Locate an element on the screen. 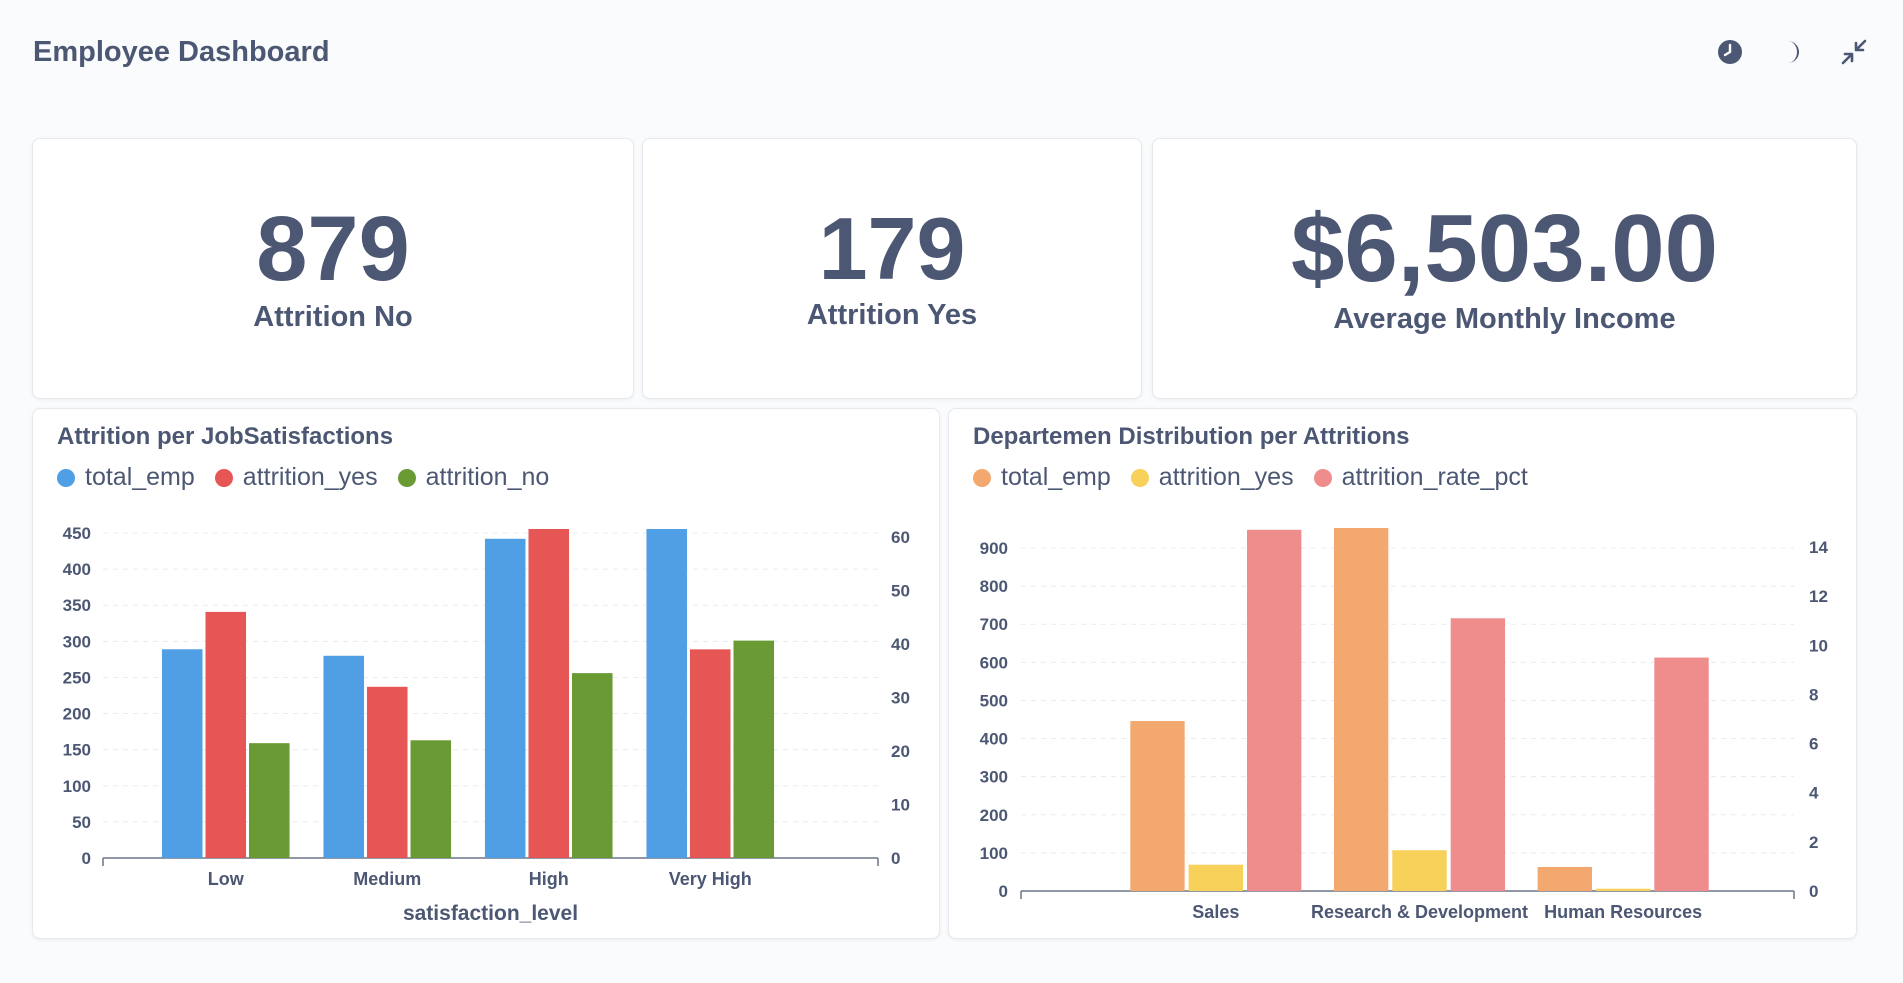 The width and height of the screenshot is (1903, 983). y-tick-label-left: 350 is located at coordinates (77, 605).